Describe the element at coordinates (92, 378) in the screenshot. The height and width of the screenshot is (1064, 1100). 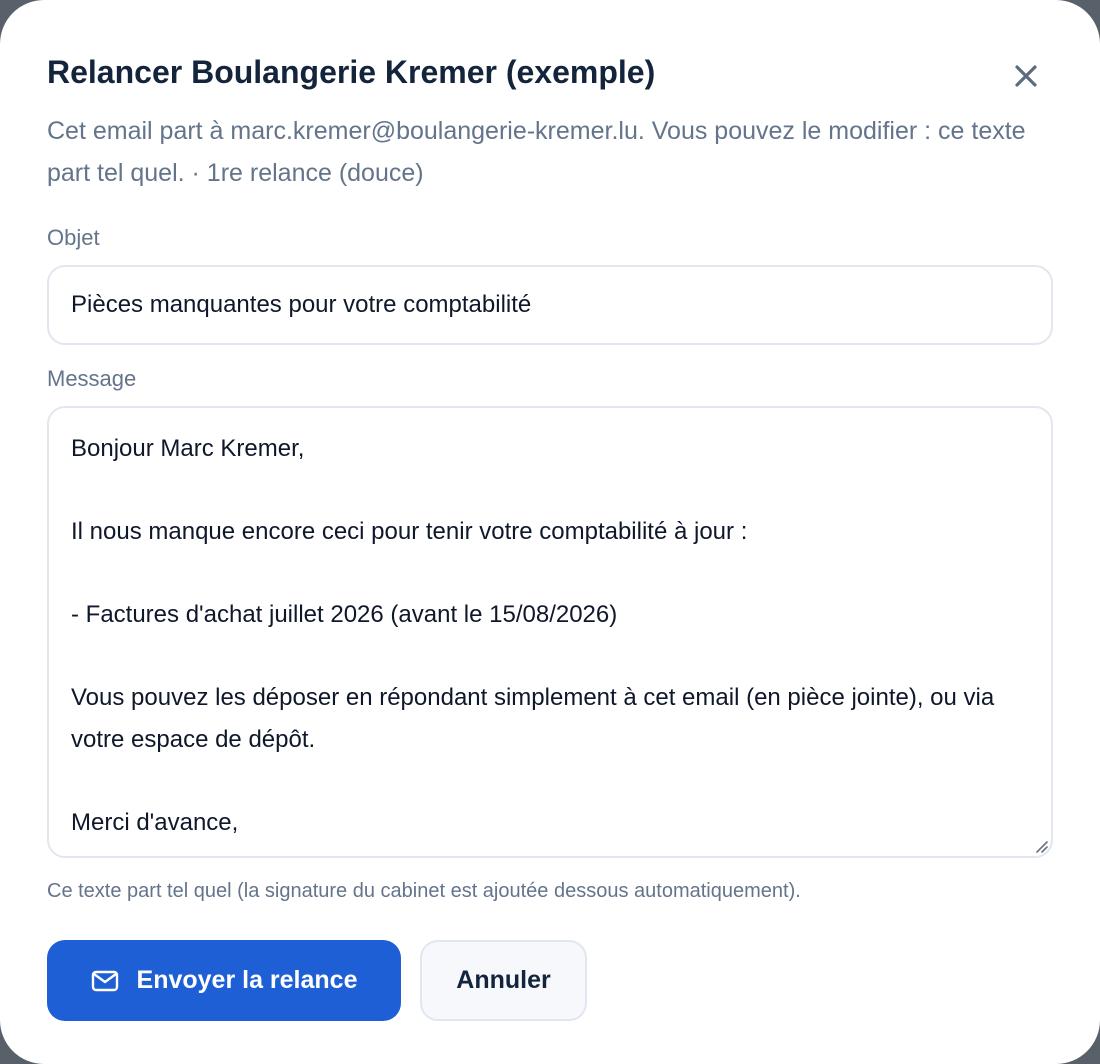
I see `message-label: Message` at that location.